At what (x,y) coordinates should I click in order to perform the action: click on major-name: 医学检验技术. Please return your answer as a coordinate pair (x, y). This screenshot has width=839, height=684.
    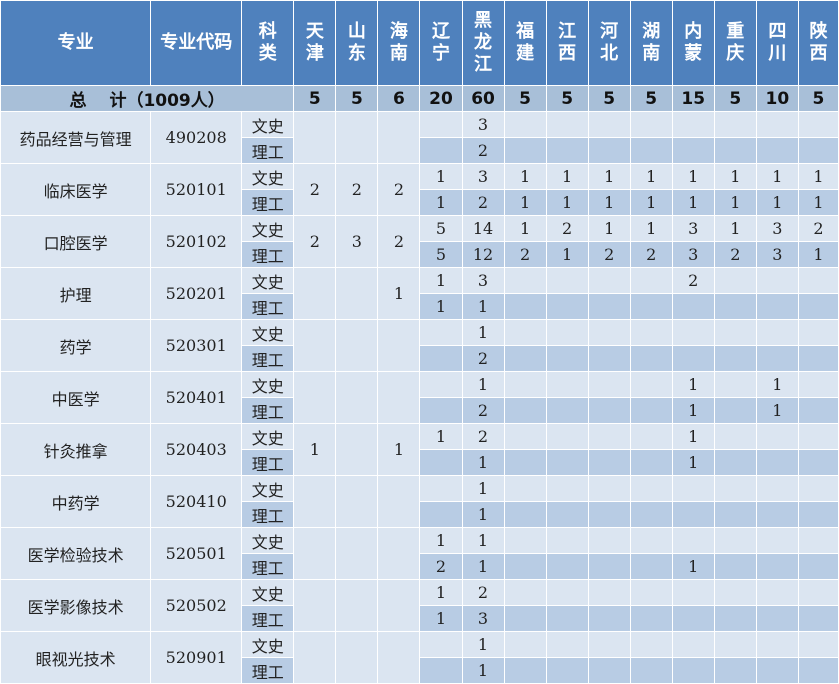
    Looking at the image, I should click on (76, 553).